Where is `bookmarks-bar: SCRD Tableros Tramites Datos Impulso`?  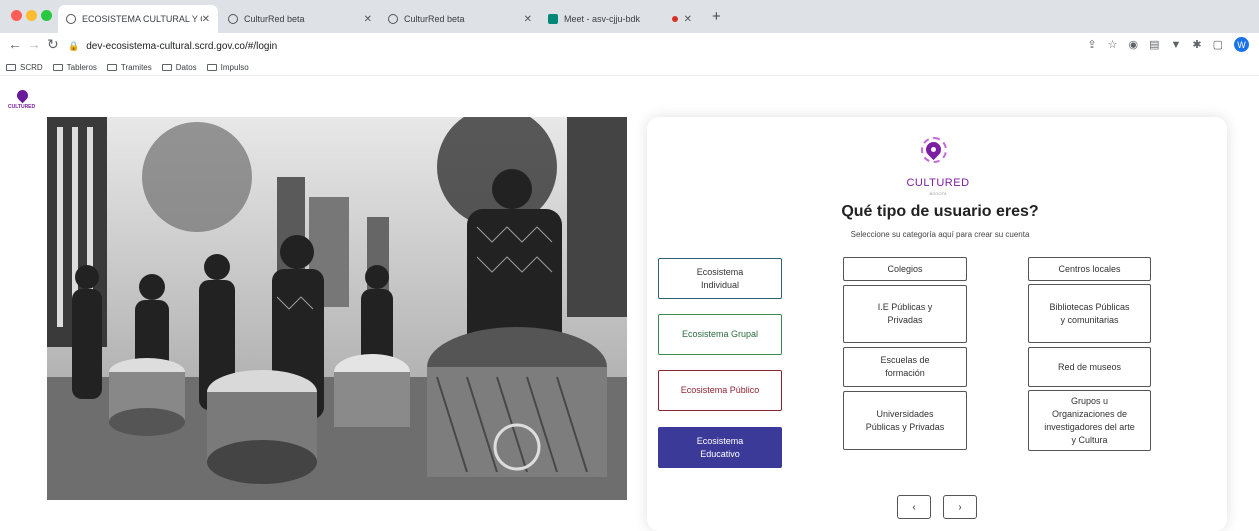 bookmarks-bar: SCRD Tableros Tramites Datos Impulso is located at coordinates (629, 67).